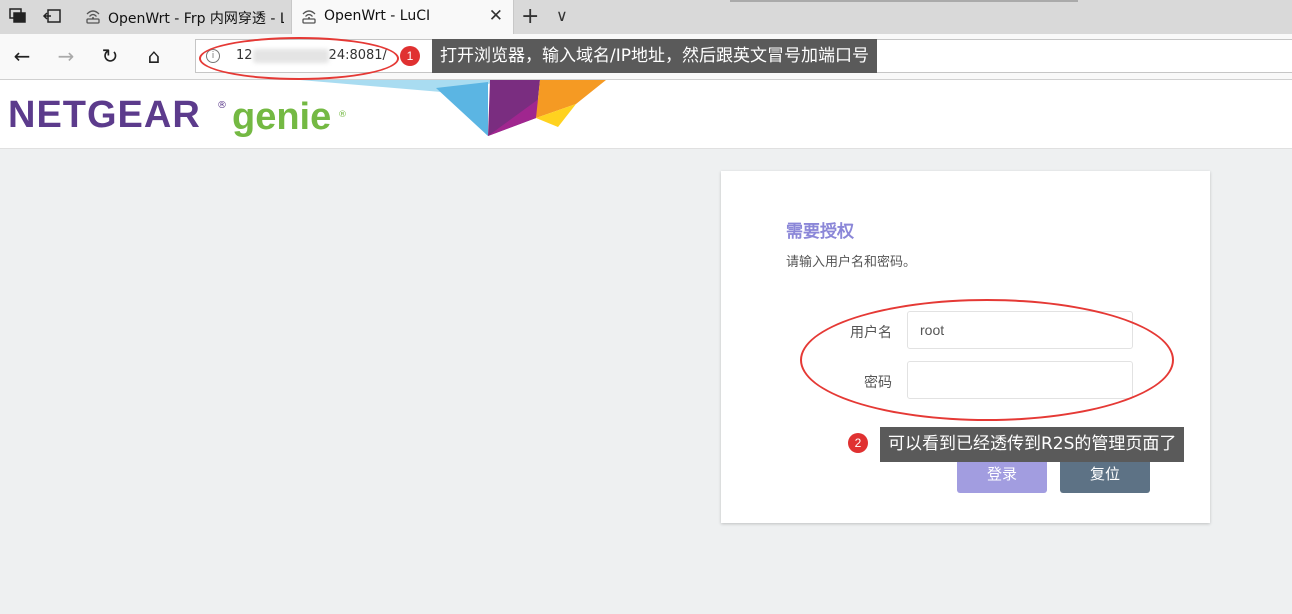  What do you see at coordinates (646, 114) in the screenshot?
I see `page-header: NETGEAR ® genie ®` at bounding box center [646, 114].